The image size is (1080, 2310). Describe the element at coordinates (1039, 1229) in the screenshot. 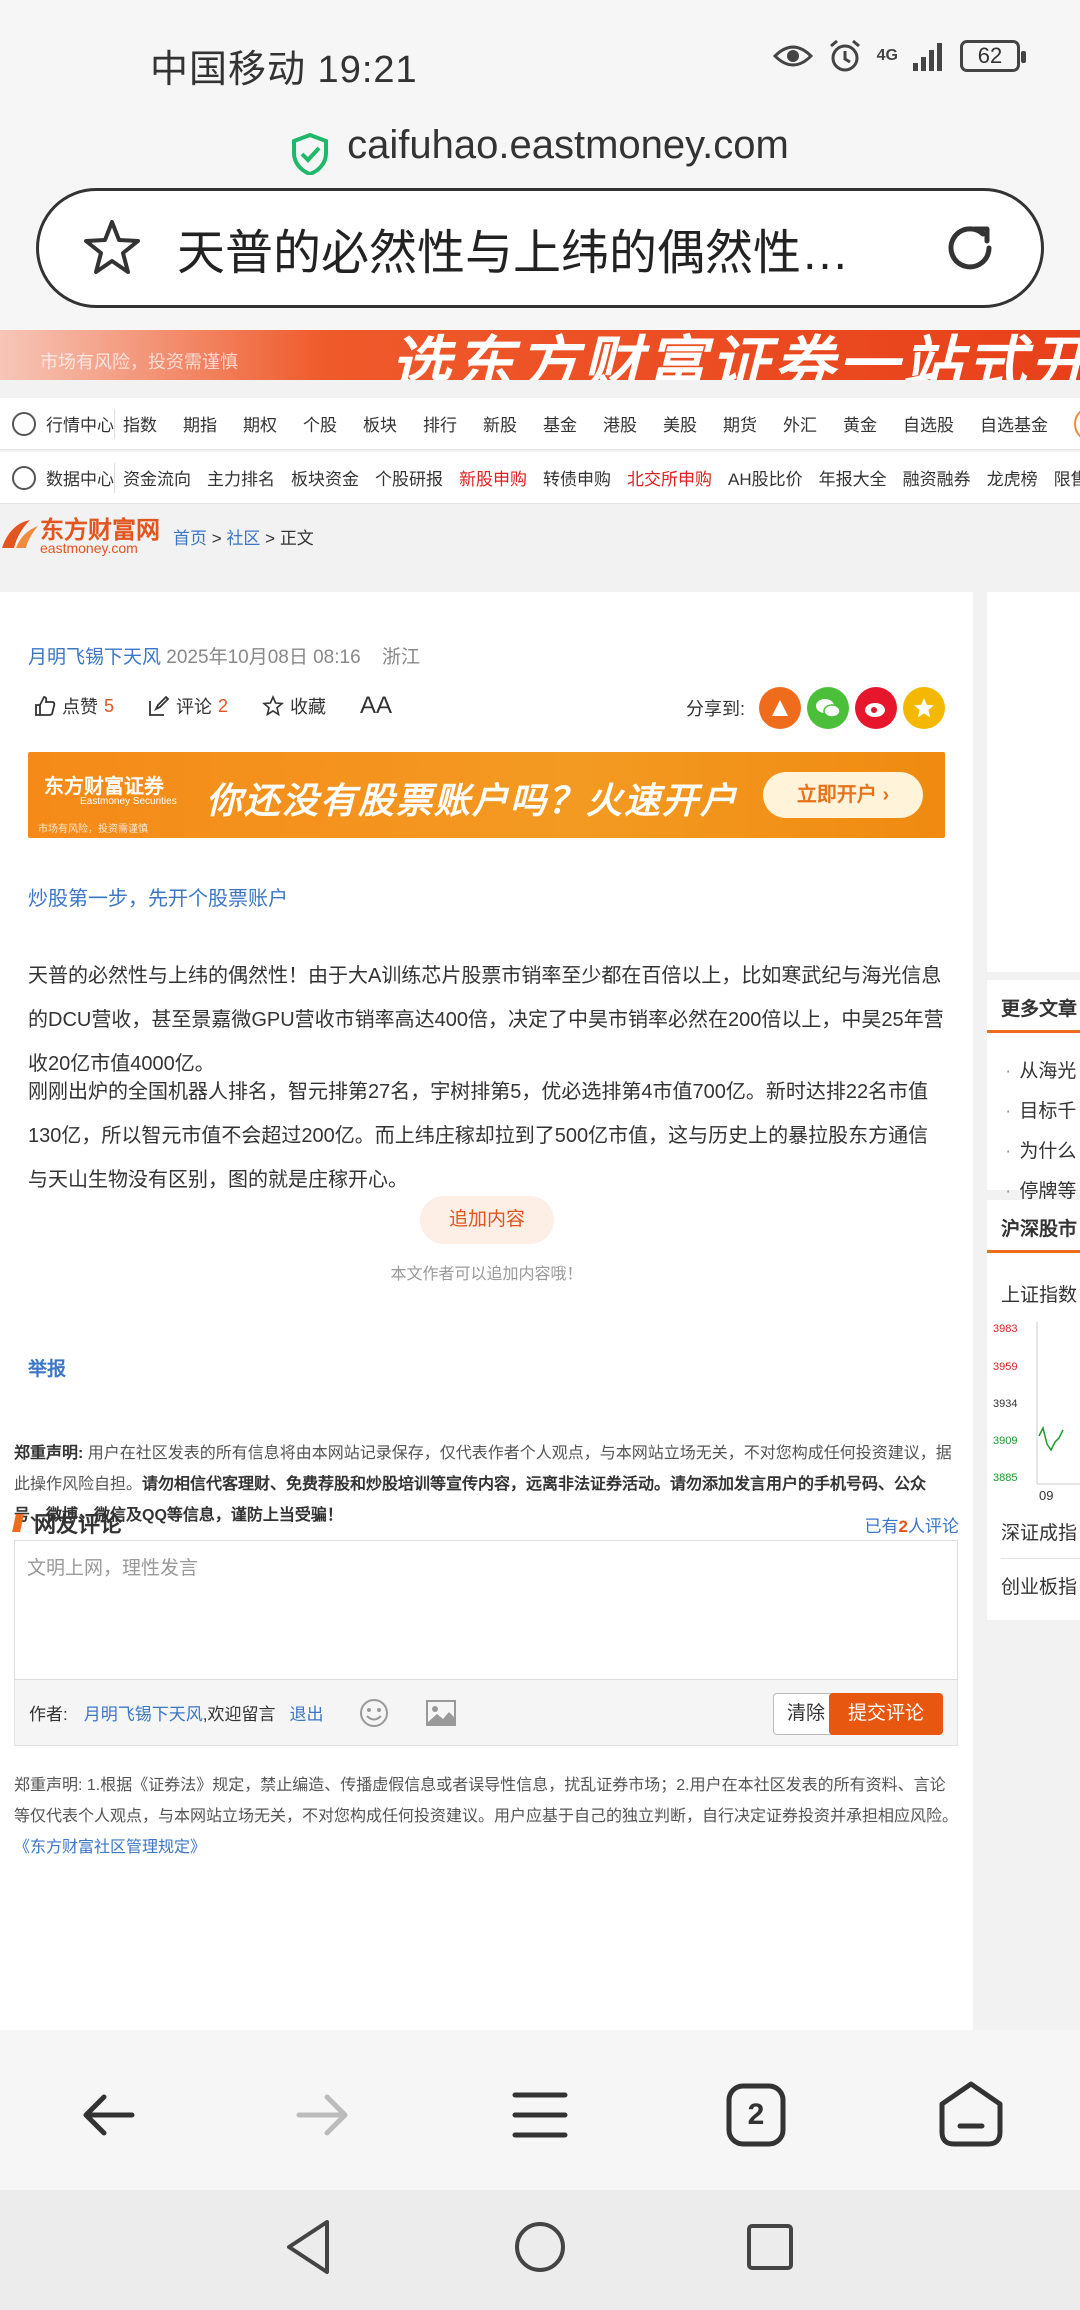

I see `market-panel-title: 沪深股市` at that location.